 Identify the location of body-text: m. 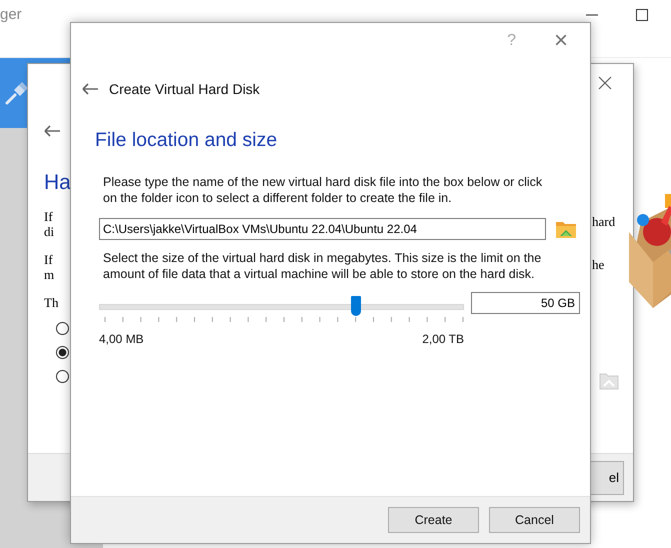
(50, 274).